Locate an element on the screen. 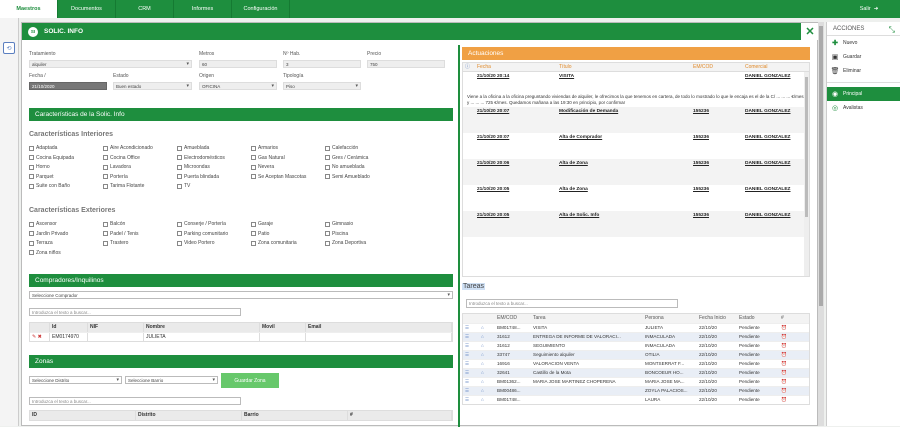 The image size is (900, 427). distrito-select: Seleccione Distrito is located at coordinates (75, 380).